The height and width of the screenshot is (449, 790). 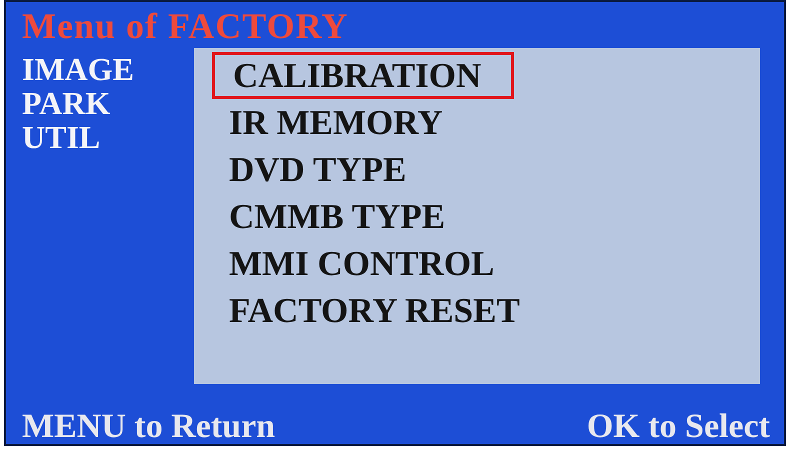 What do you see at coordinates (108, 137) in the screenshot?
I see `category-item: UTIL` at bounding box center [108, 137].